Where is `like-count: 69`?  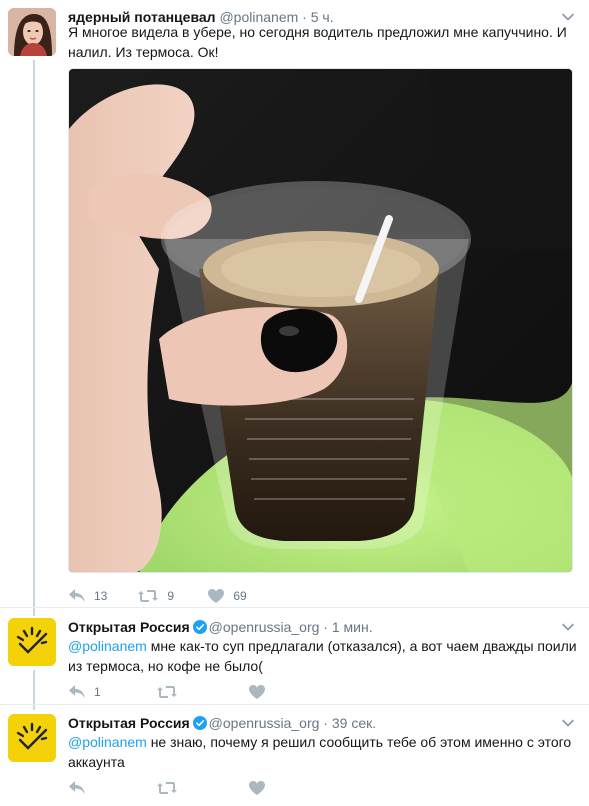 like-count: 69 is located at coordinates (240, 596).